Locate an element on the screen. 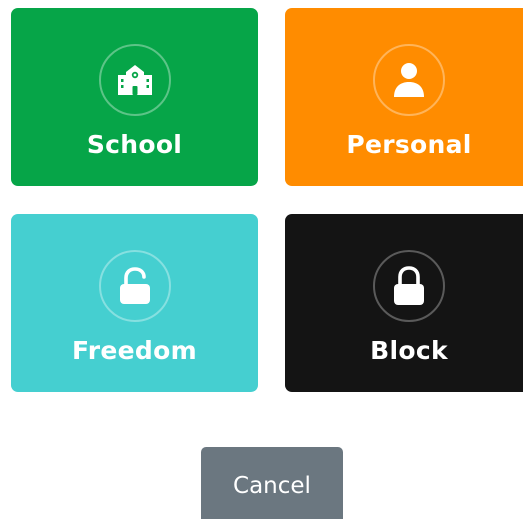 Image resolution: width=523 pixels, height=519 pixels. freedom-icon-ring is located at coordinates (134, 286).